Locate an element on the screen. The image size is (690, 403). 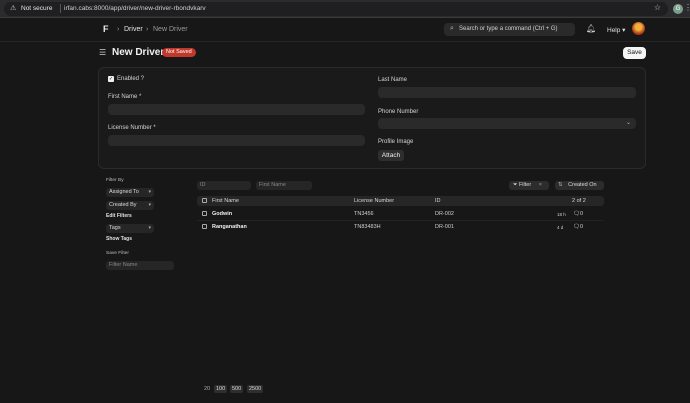
phone-number-field: ⌄ is located at coordinates (507, 123).